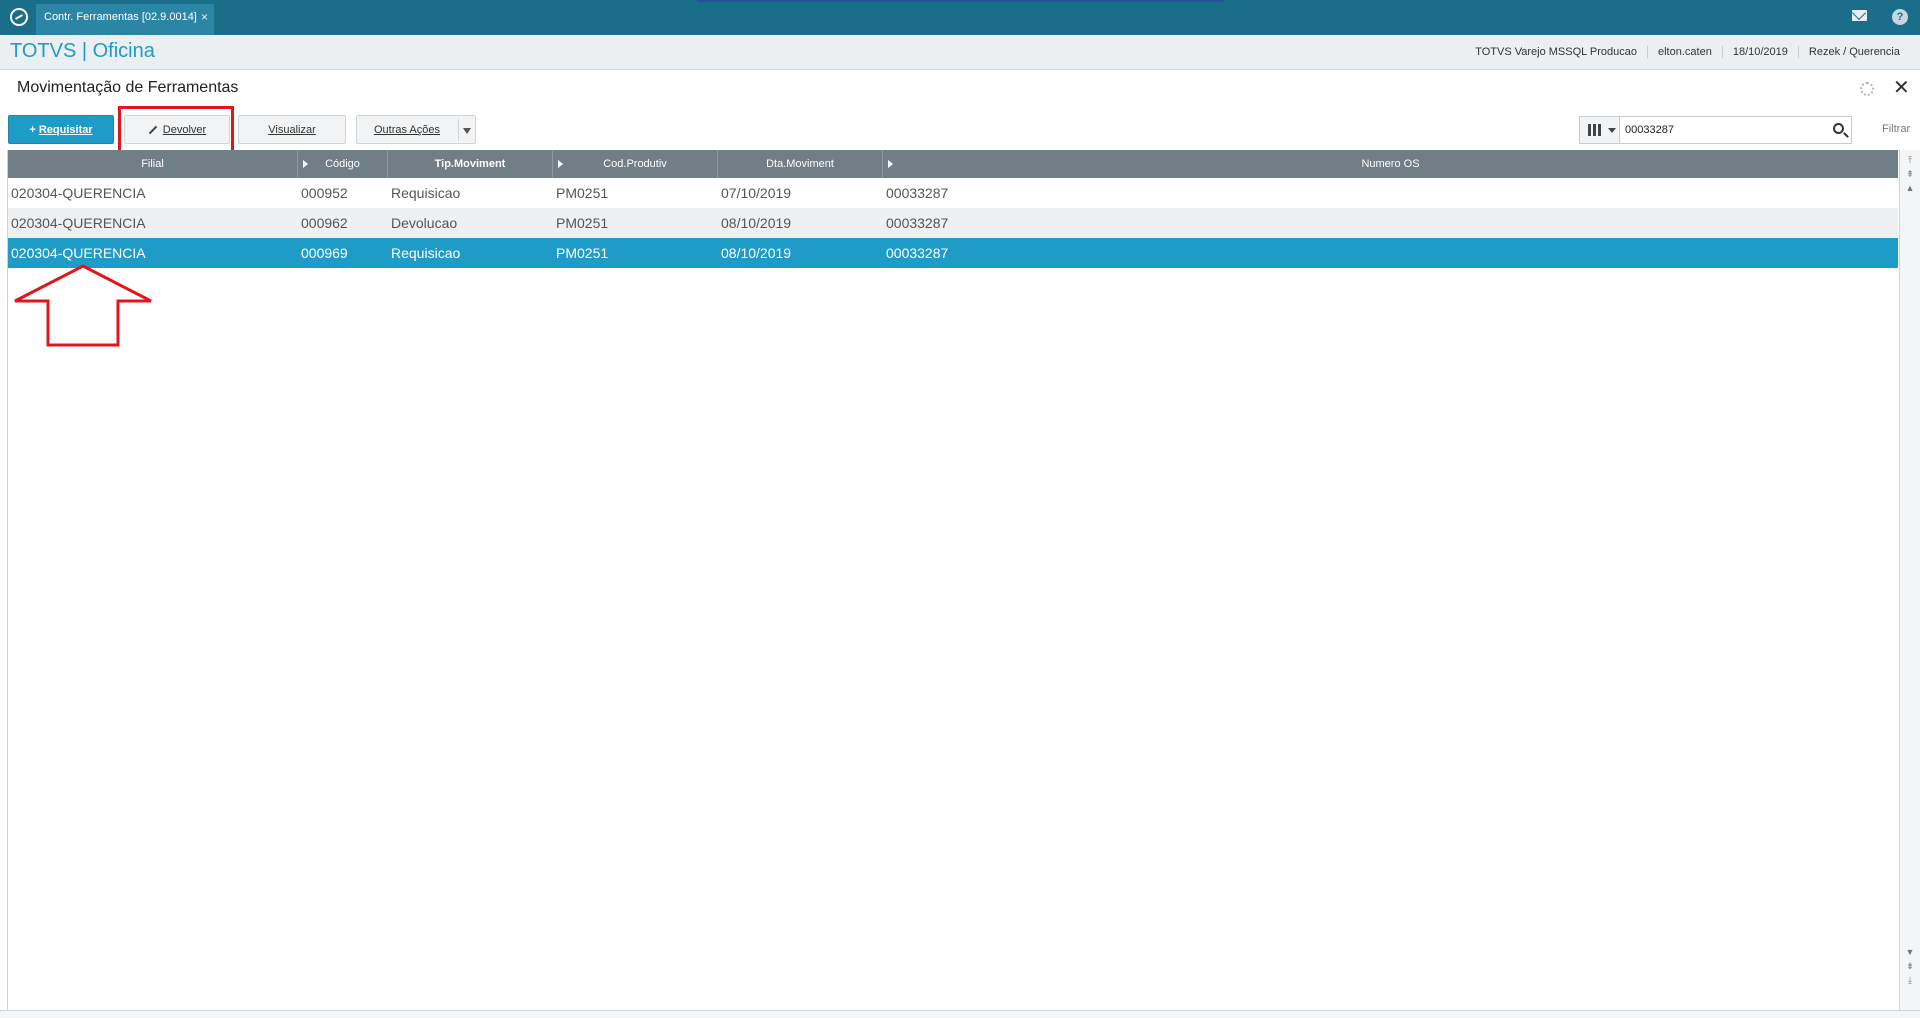 This screenshot has width=1920, height=1018. I want to click on annotation-highlight-box, so click(176, 129).